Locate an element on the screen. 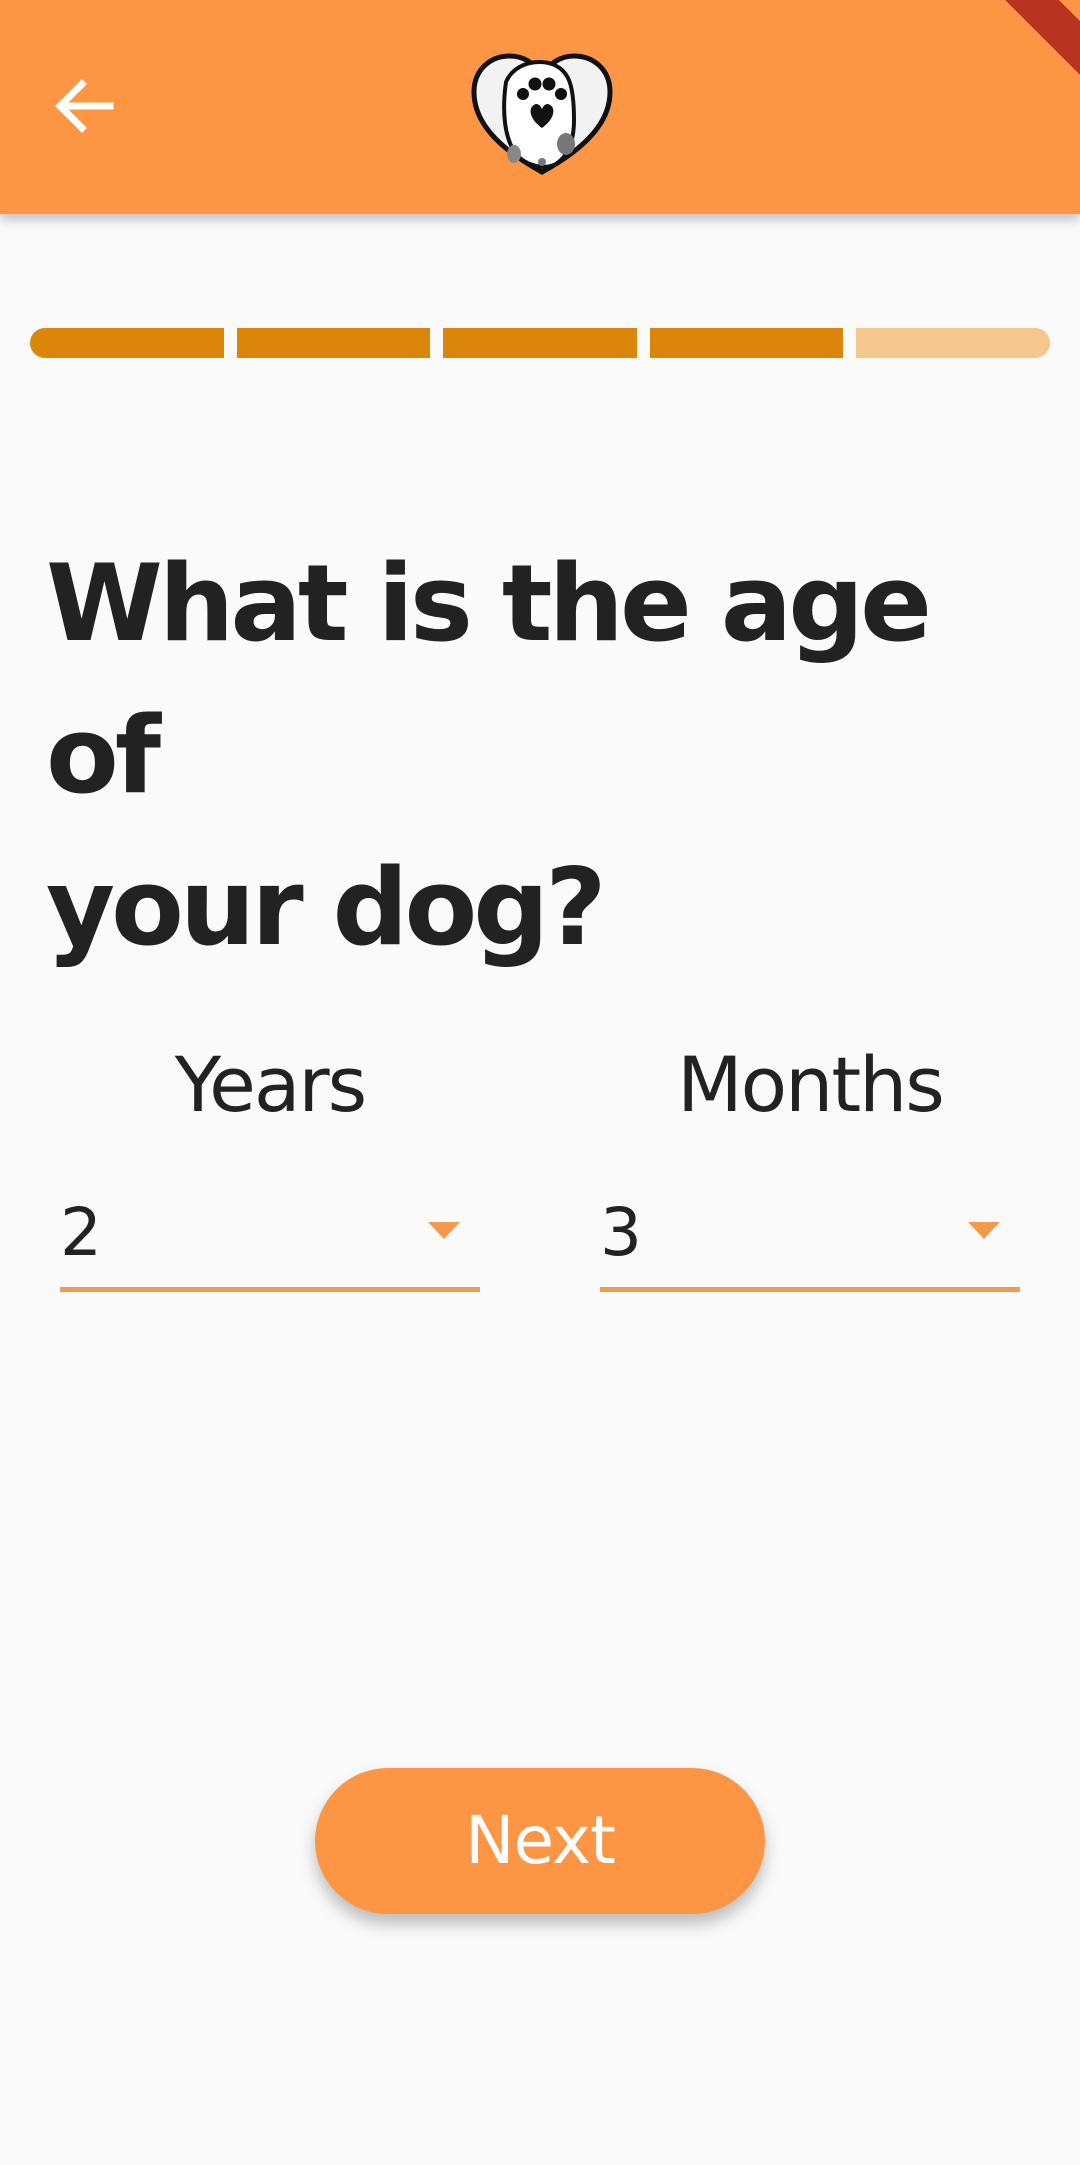 The image size is (1080, 2165). question-line-1: What is the age of is located at coordinates (489, 679).